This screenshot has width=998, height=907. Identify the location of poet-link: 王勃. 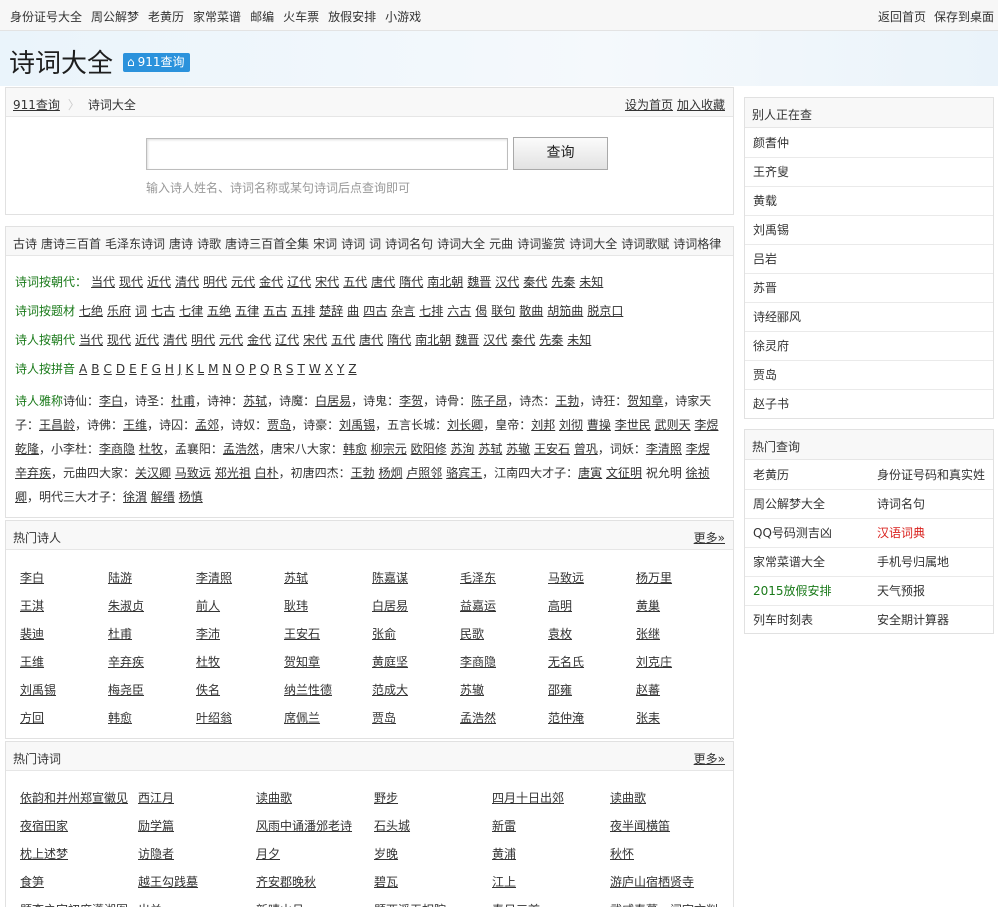
(567, 401).